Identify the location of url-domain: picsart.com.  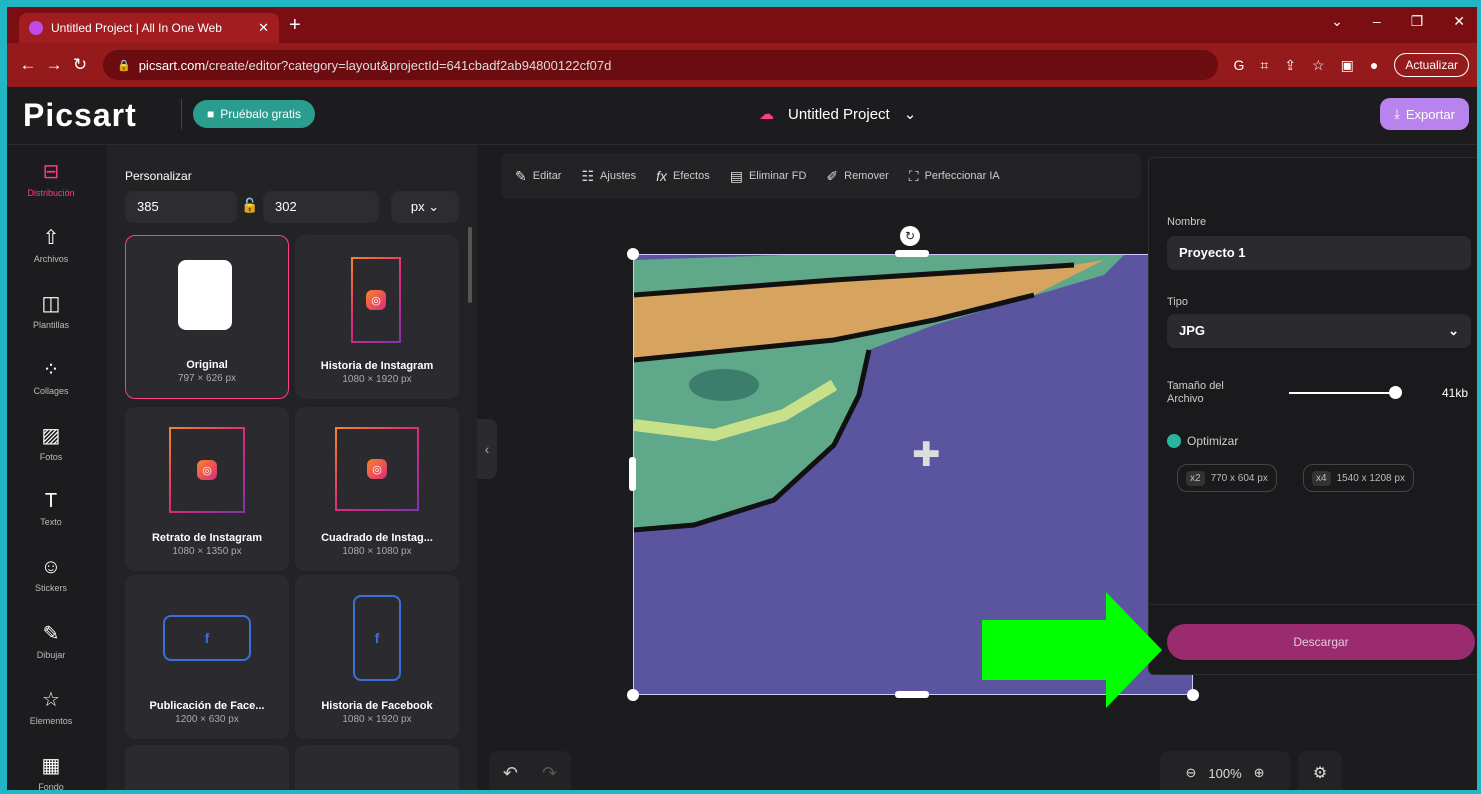
(172, 65).